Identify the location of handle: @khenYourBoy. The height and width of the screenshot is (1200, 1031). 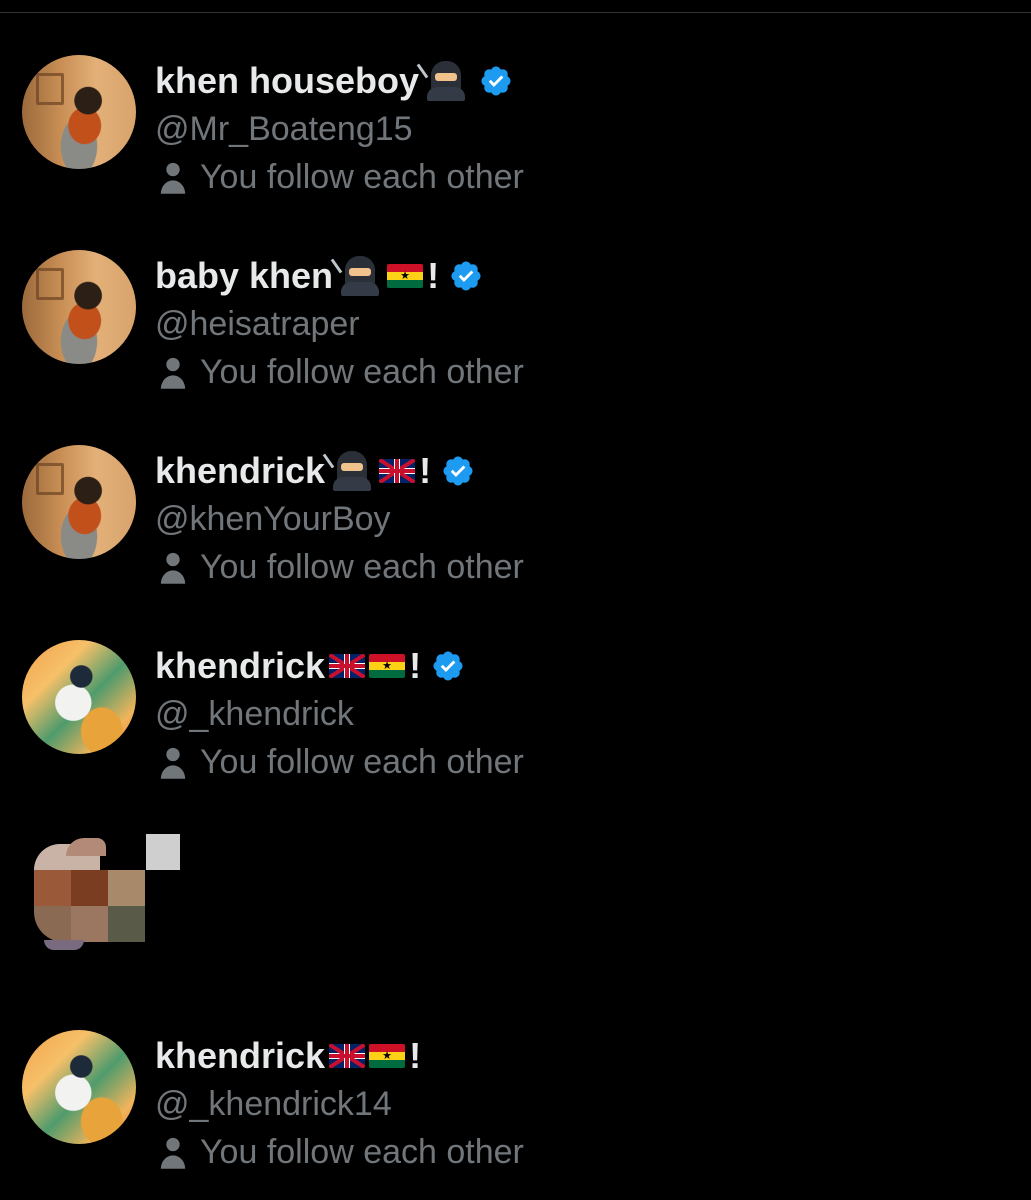
(273, 519).